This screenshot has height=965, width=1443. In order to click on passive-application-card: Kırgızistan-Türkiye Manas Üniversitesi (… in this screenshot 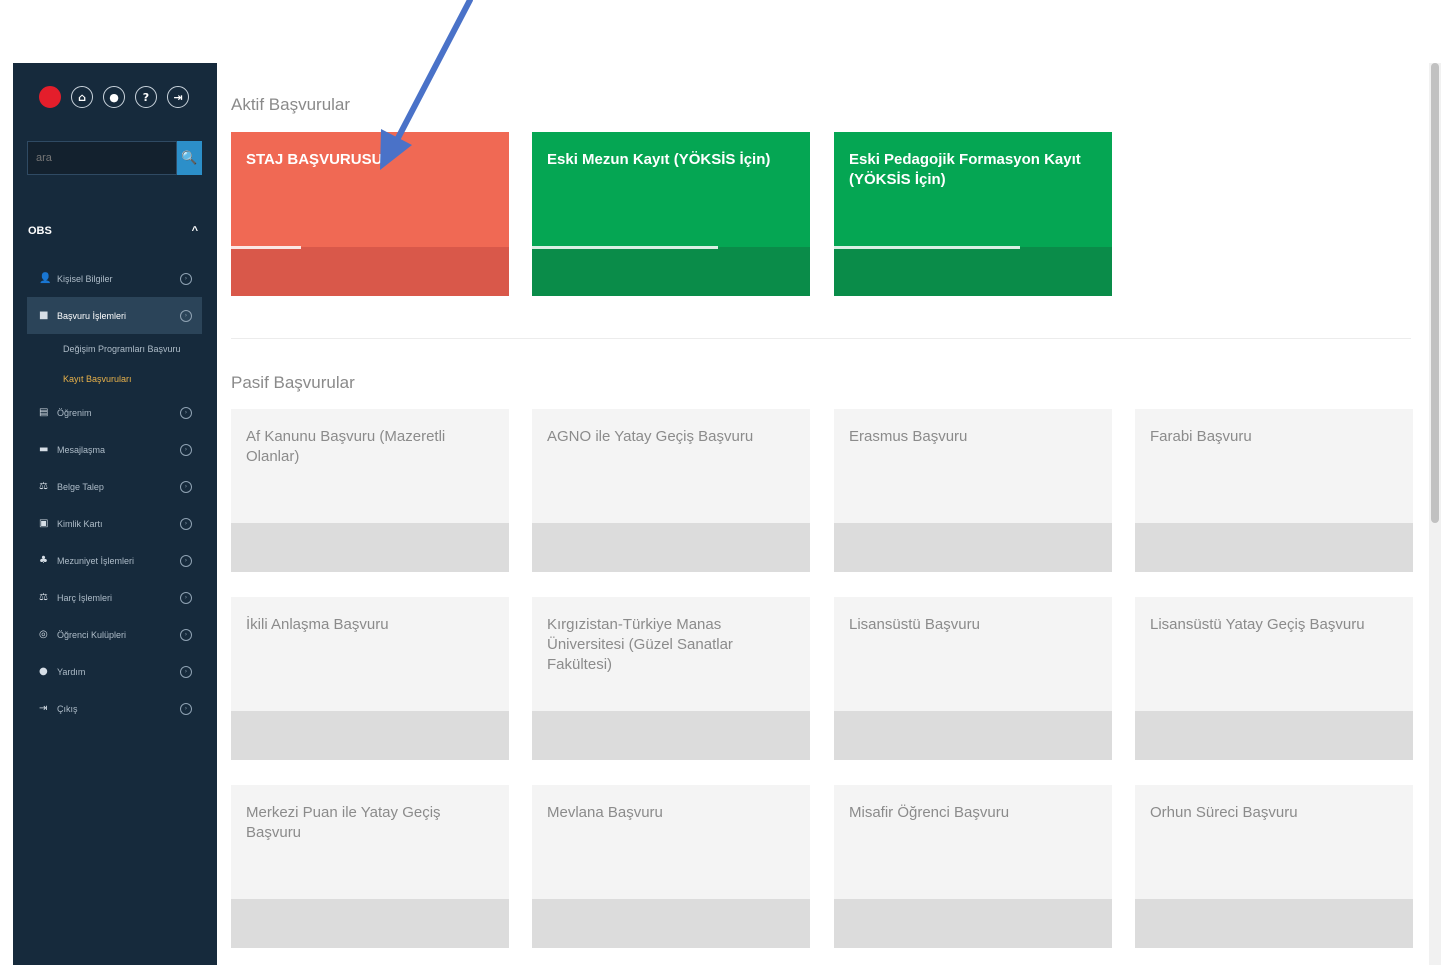, I will do `click(671, 678)`.